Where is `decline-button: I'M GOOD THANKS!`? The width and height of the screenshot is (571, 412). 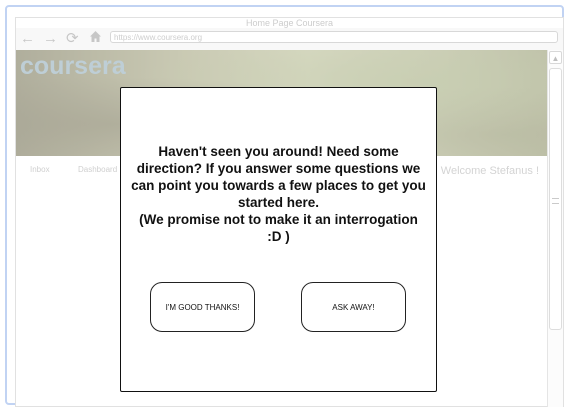
decline-button: I'M GOOD THANKS! is located at coordinates (202, 307).